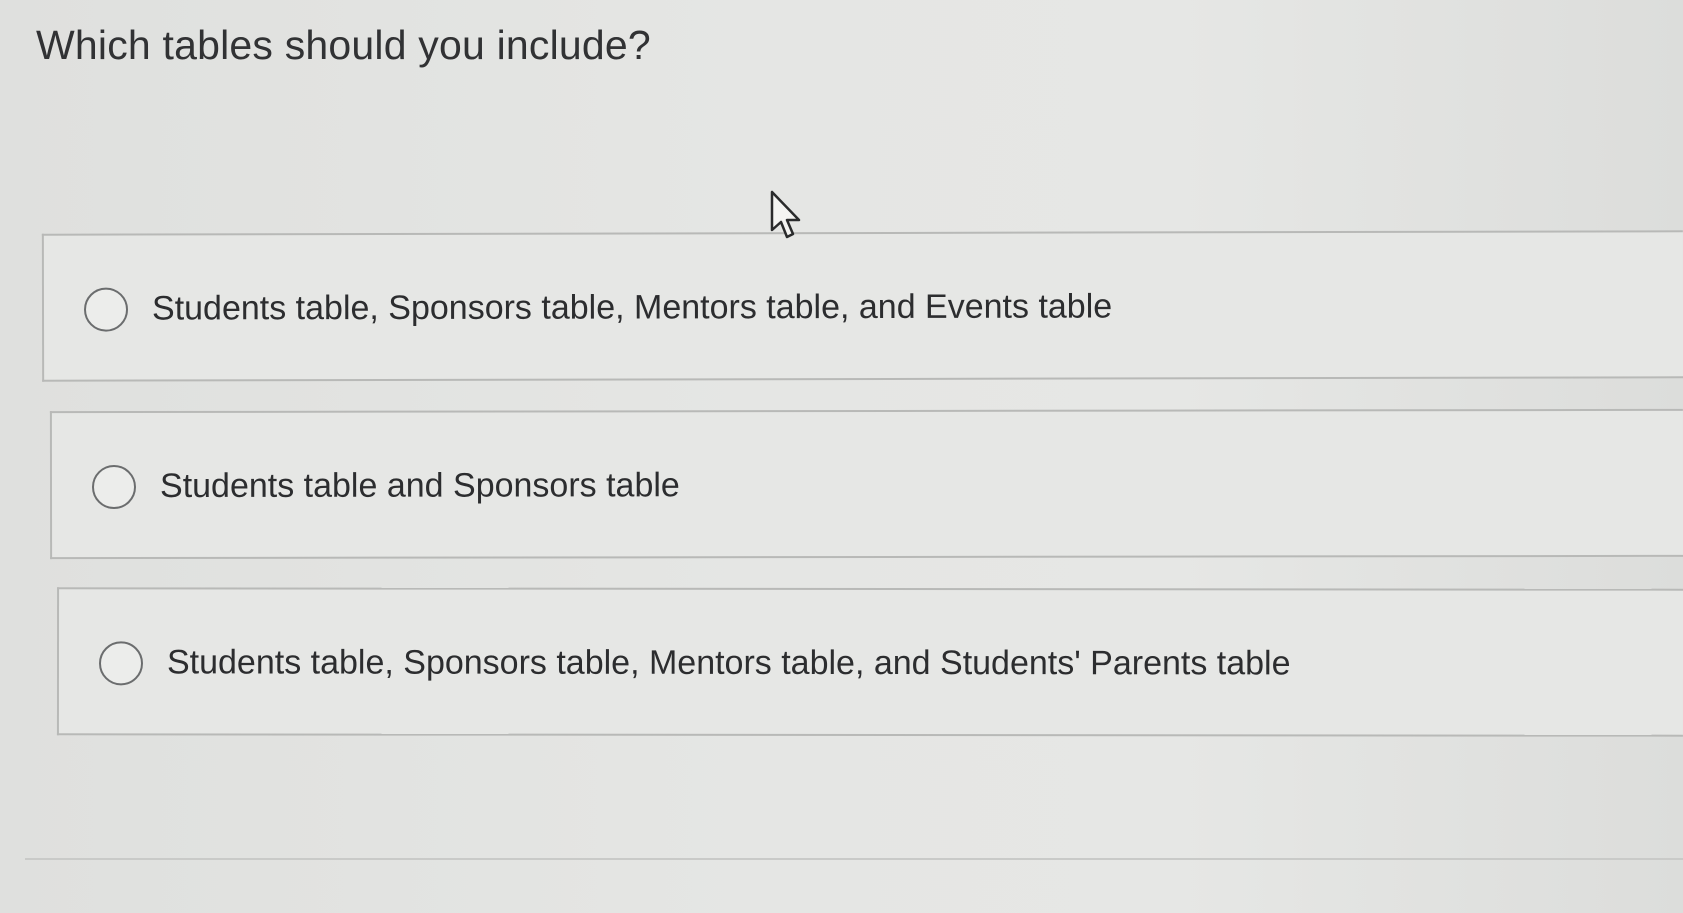  I want to click on mouse-pointer-icon, so click(785, 214).